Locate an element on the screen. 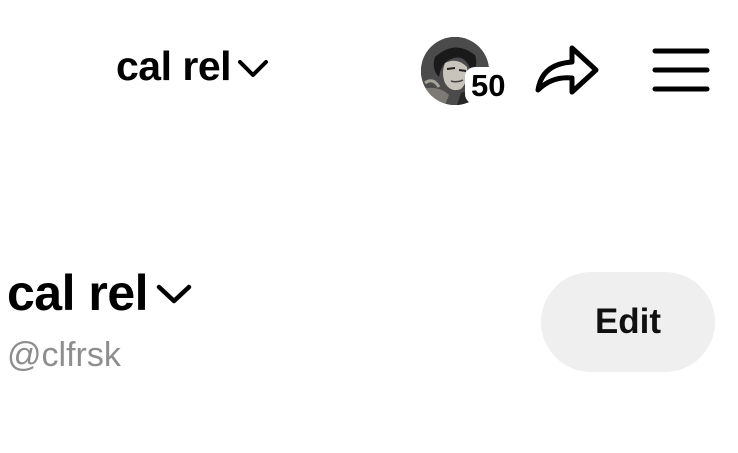  account-switcher: cal rel is located at coordinates (192, 66).